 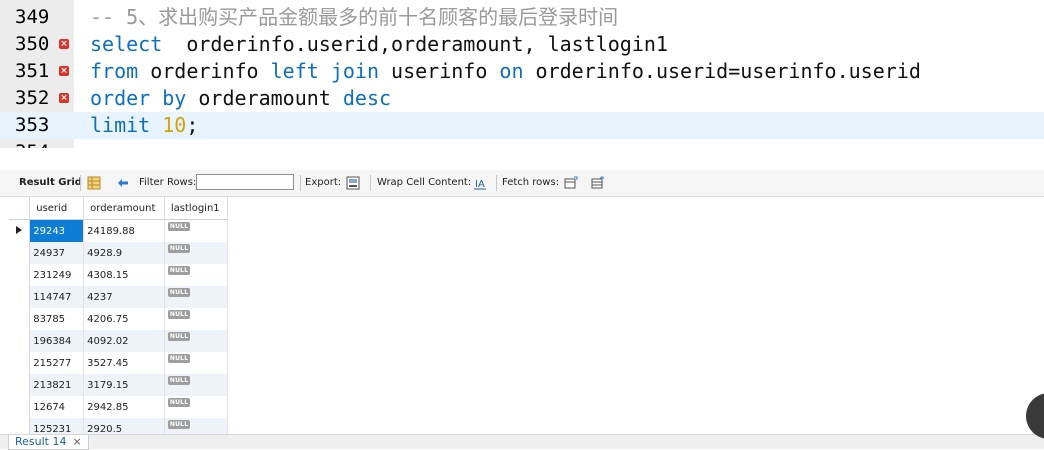 What do you see at coordinates (57, 319) in the screenshot?
I see `cell-userid: 83785` at bounding box center [57, 319].